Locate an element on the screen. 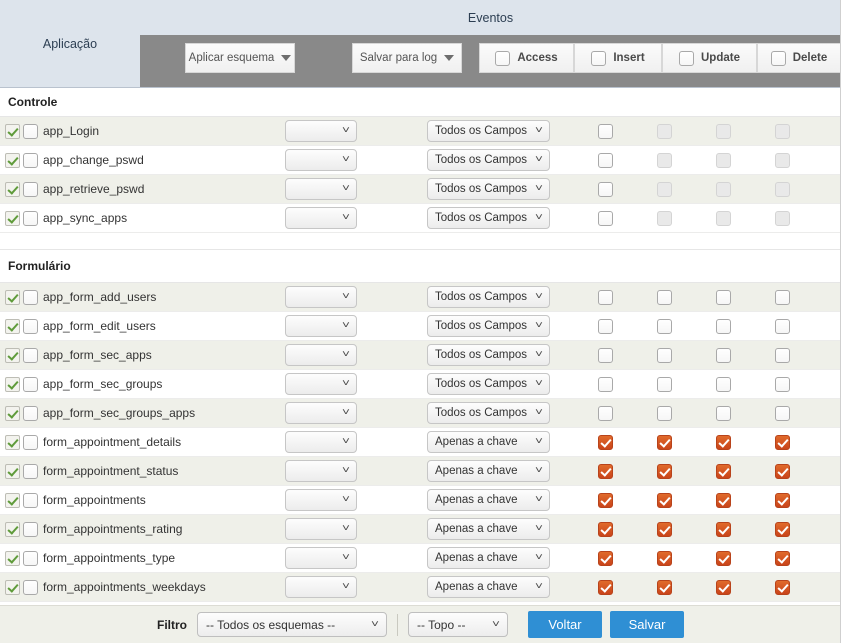 Image resolution: width=841 pixels, height=643 pixels. save-to-log-button: Salvar para log is located at coordinates (407, 58).